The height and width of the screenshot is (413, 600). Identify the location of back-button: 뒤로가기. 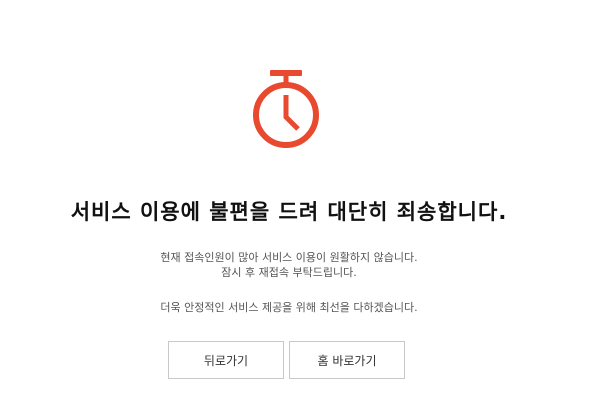
(226, 360).